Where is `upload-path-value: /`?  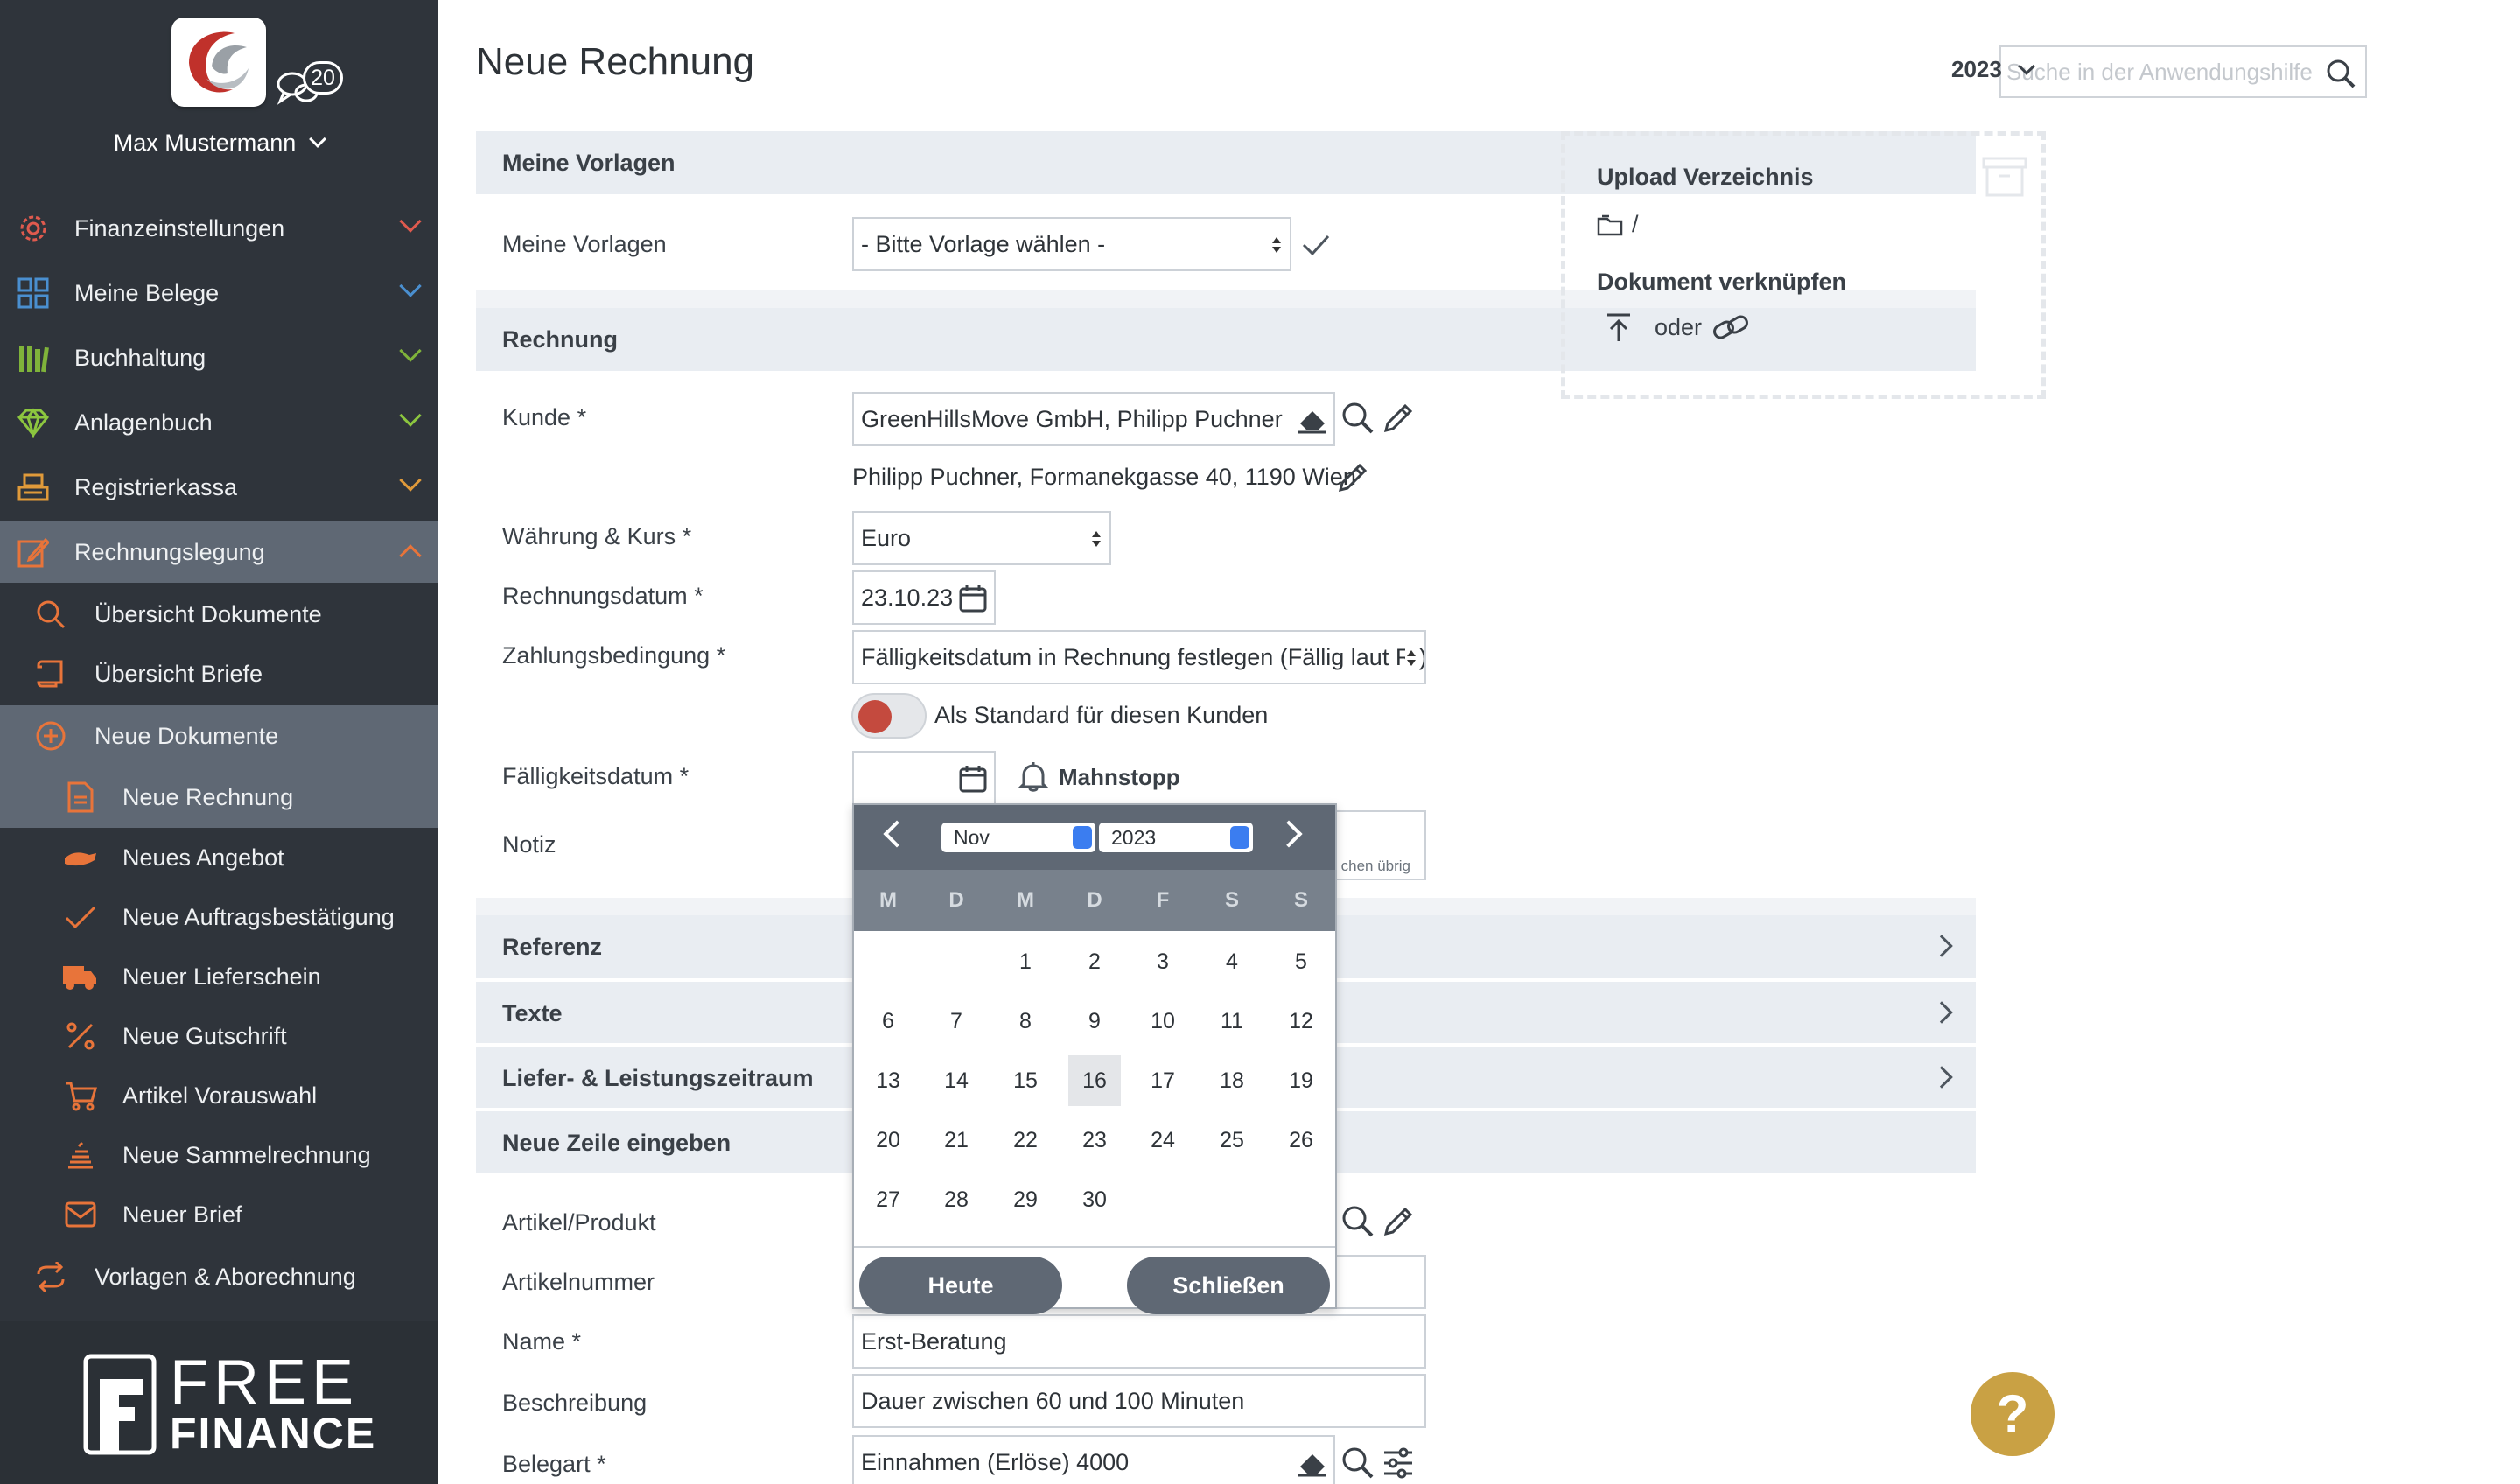 upload-path-value: / is located at coordinates (1635, 224).